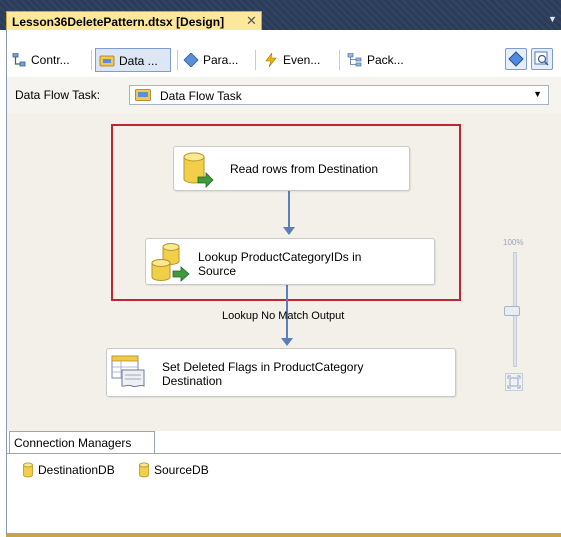  Describe the element at coordinates (263, 367) in the screenshot. I see `component-destination-label-line1: Set Deleted Flags in ProductCategory` at that location.